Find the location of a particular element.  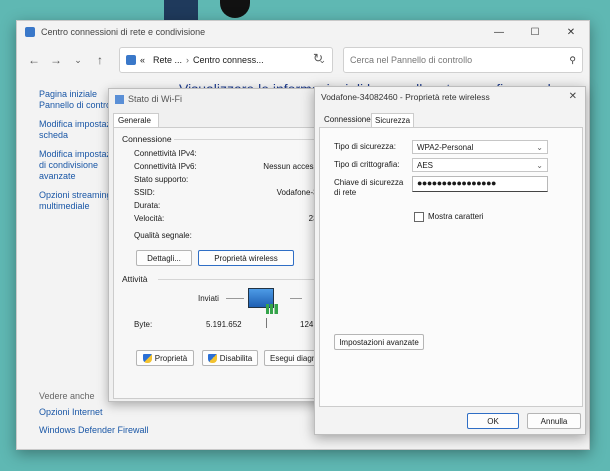

wifi-icon is located at coordinates (119, 99).